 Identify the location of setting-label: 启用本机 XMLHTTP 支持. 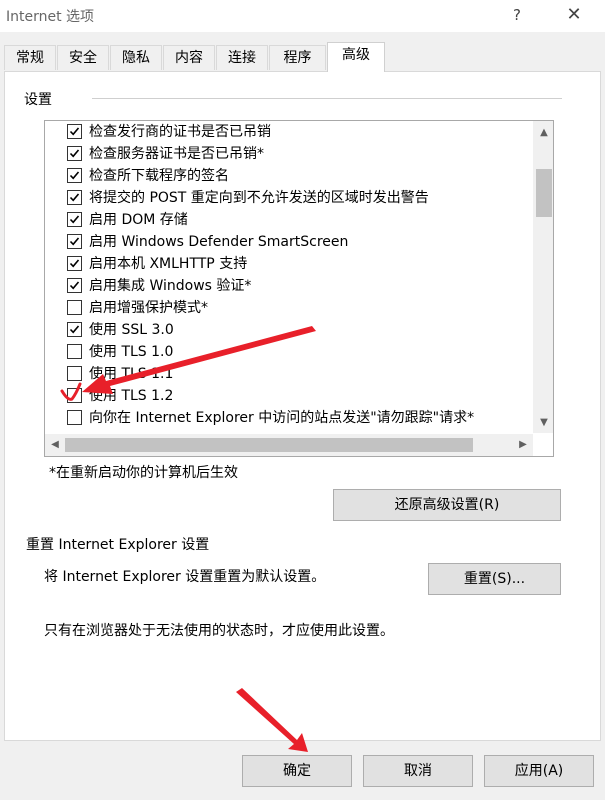
(168, 264).